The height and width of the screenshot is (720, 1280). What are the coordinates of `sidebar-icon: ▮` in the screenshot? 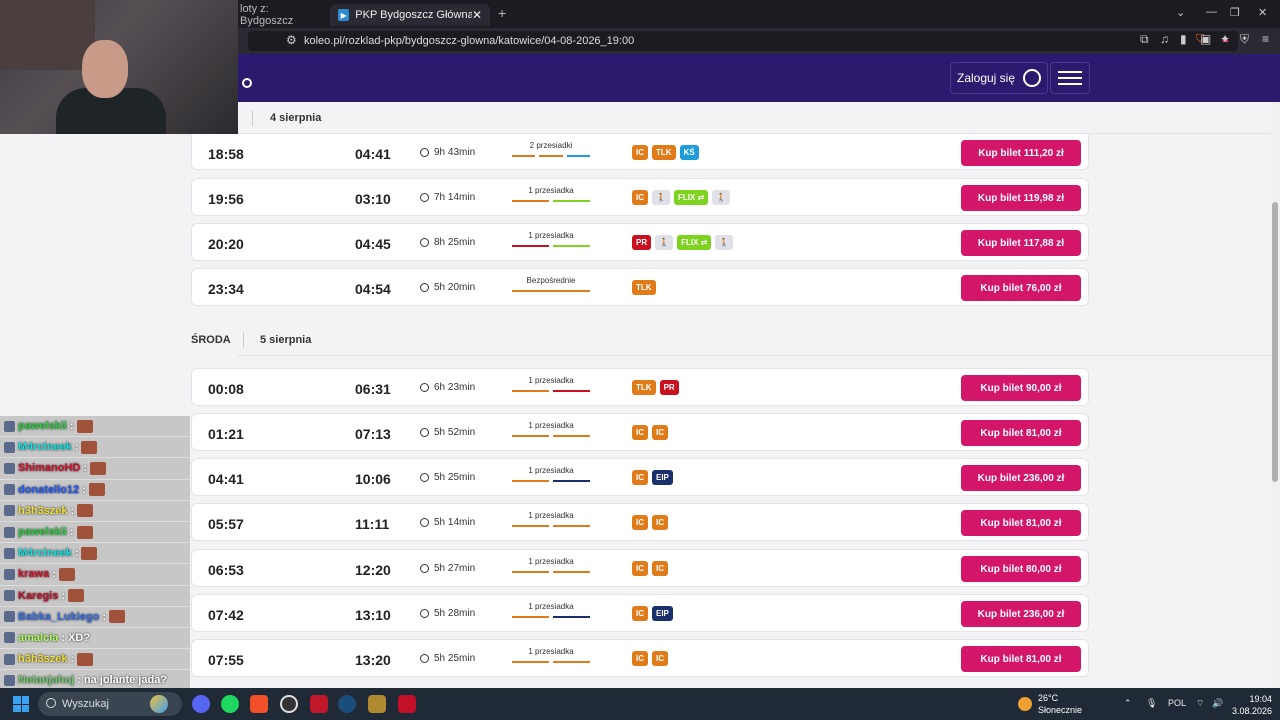 It's located at (1183, 39).